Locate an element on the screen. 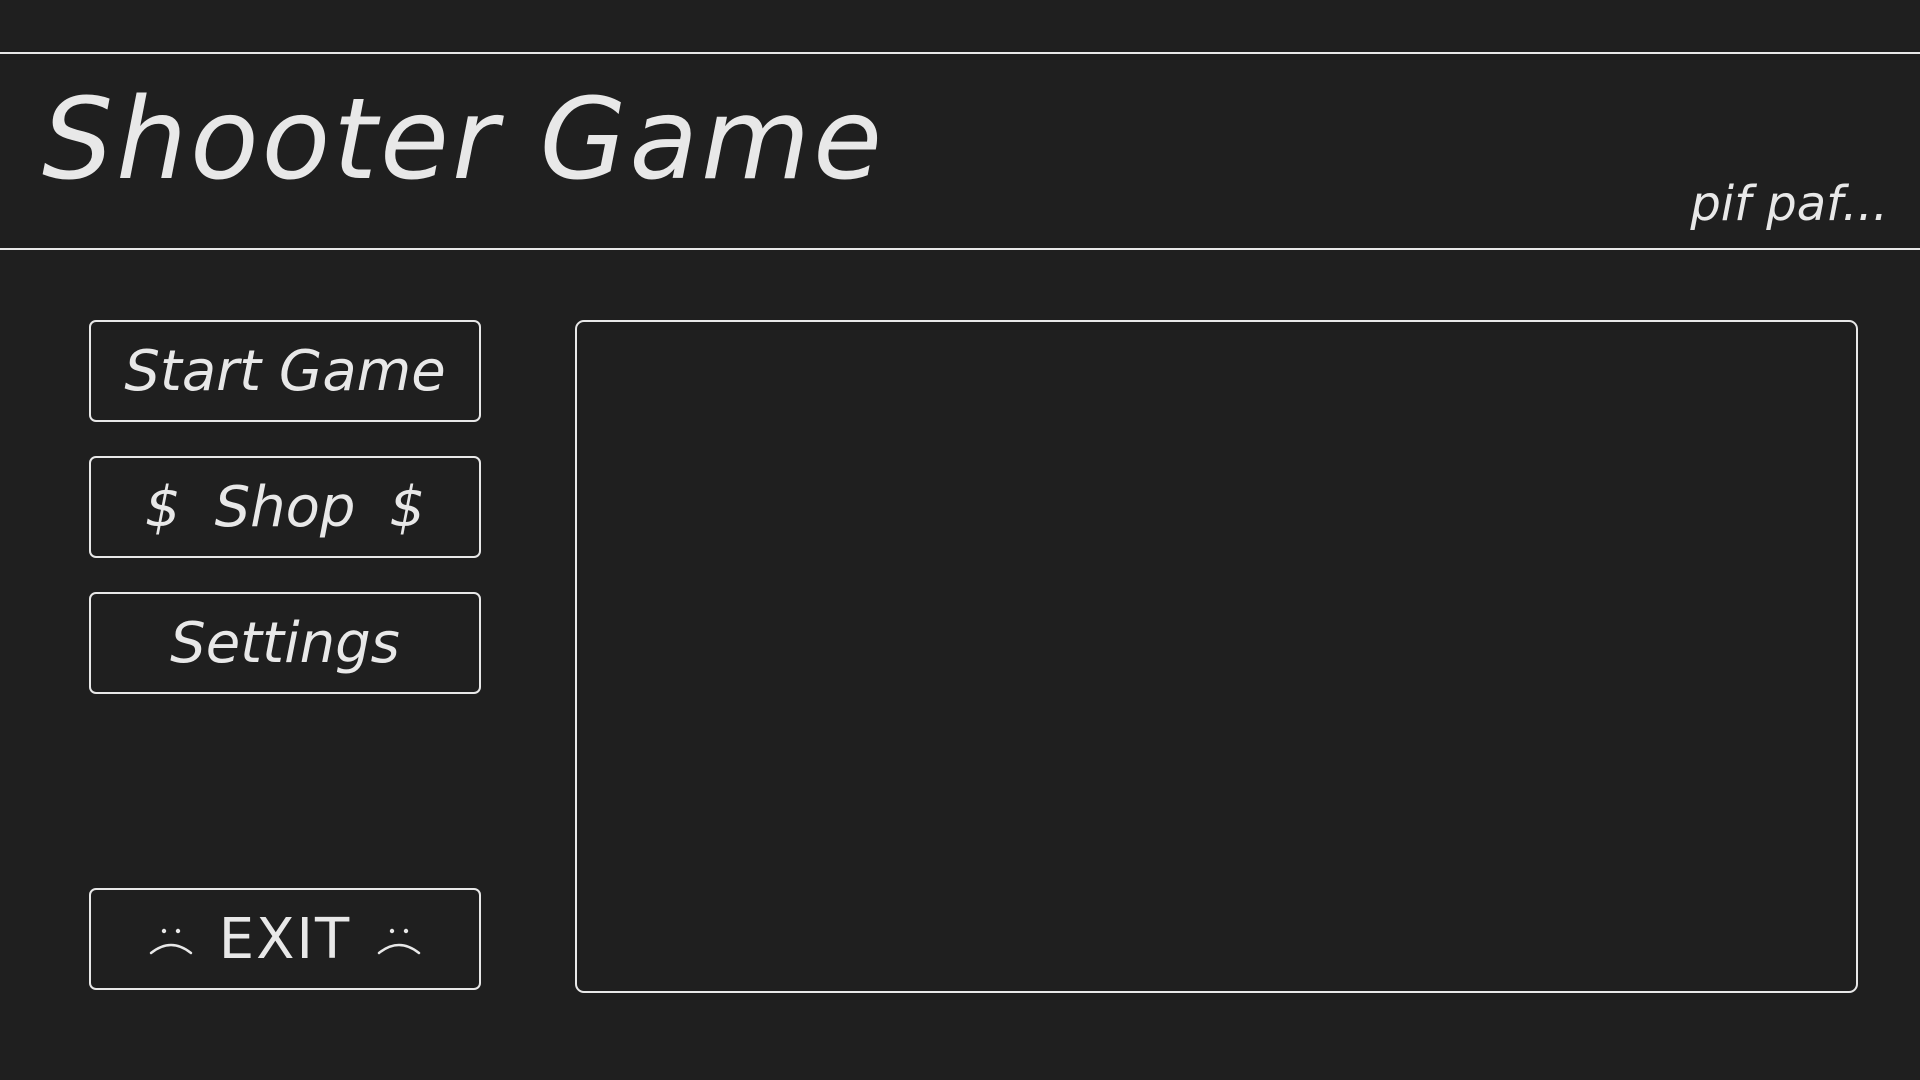 This screenshot has height=1080, width=1920. header-bottom-divider is located at coordinates (960, 249).